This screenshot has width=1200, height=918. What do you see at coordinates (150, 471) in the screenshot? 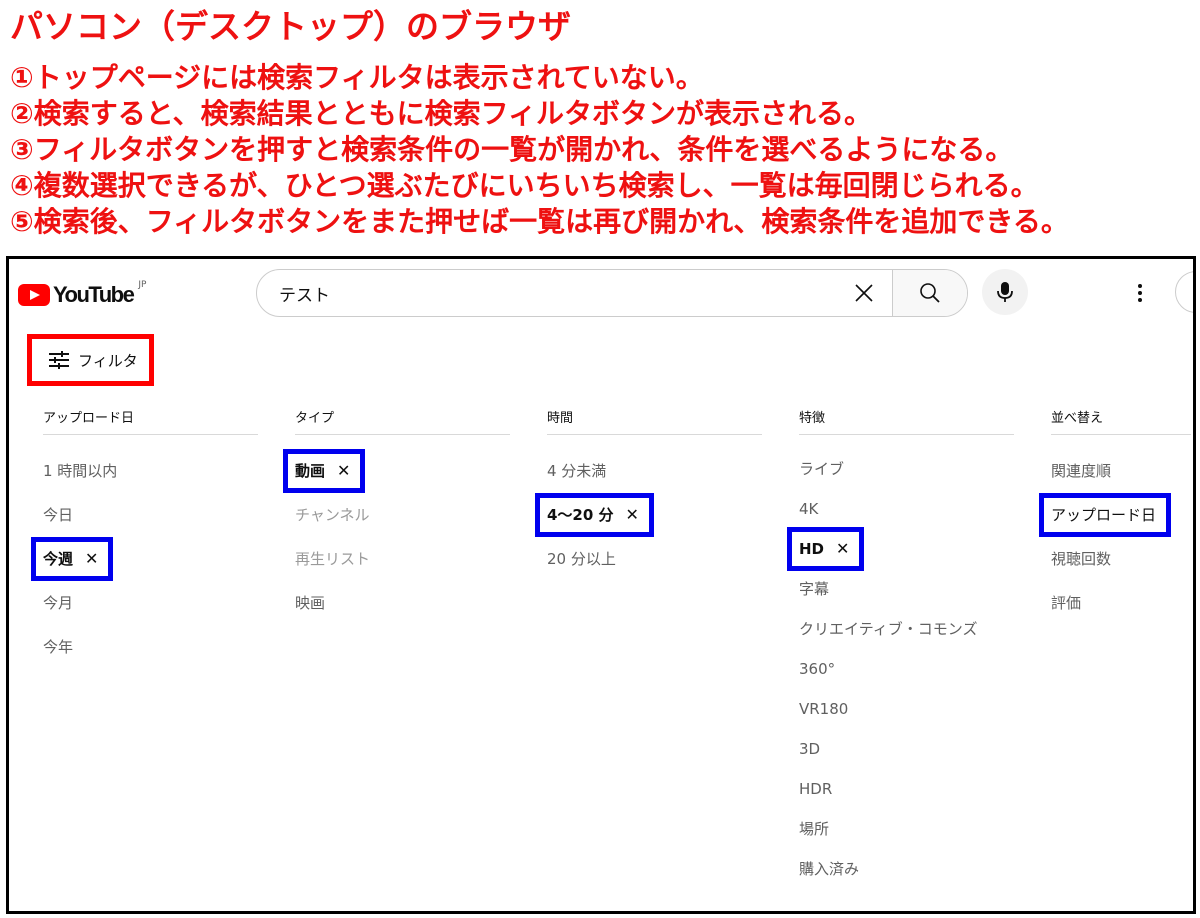
I see `filter-option: 1 時間以内` at bounding box center [150, 471].